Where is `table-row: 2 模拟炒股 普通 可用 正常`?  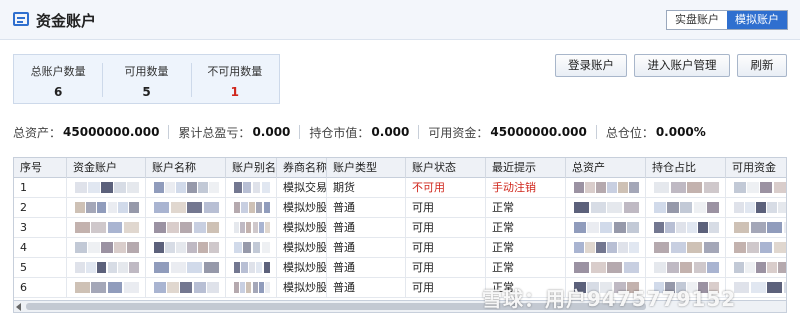 table-row: 2 模拟炒股 普通 可用 正常 is located at coordinates (400, 208).